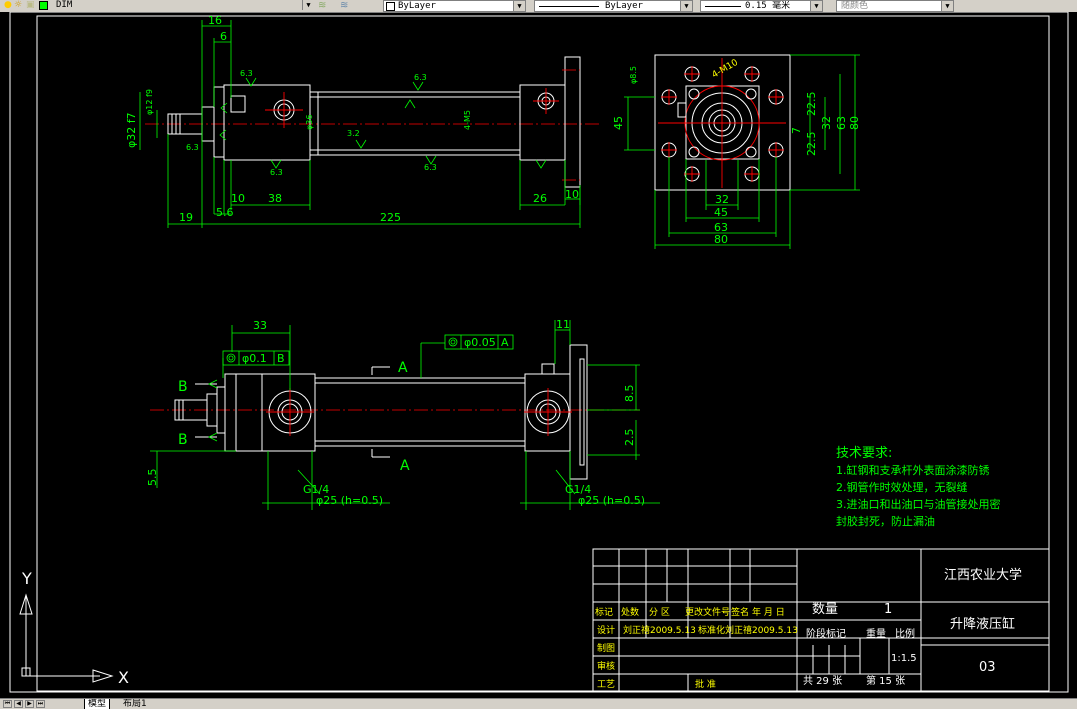  Describe the element at coordinates (572, 194) in the screenshot. I see `dim-10b: 10` at that location.